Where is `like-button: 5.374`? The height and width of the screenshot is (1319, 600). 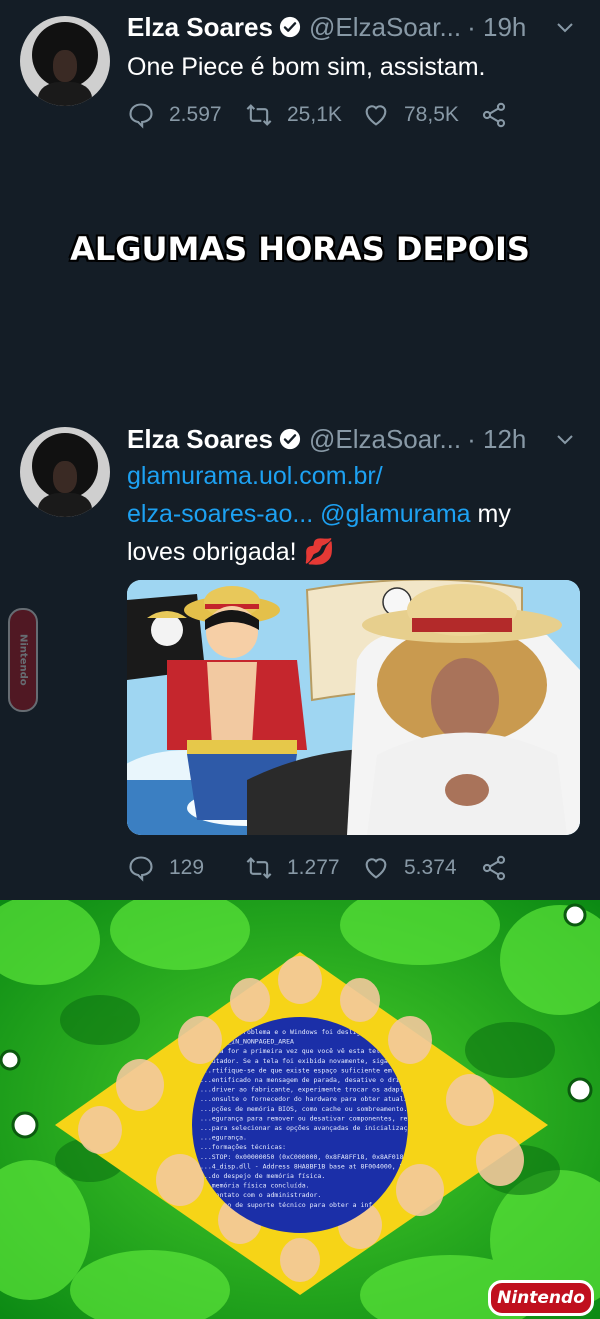 like-button: 5.374 is located at coordinates (421, 868).